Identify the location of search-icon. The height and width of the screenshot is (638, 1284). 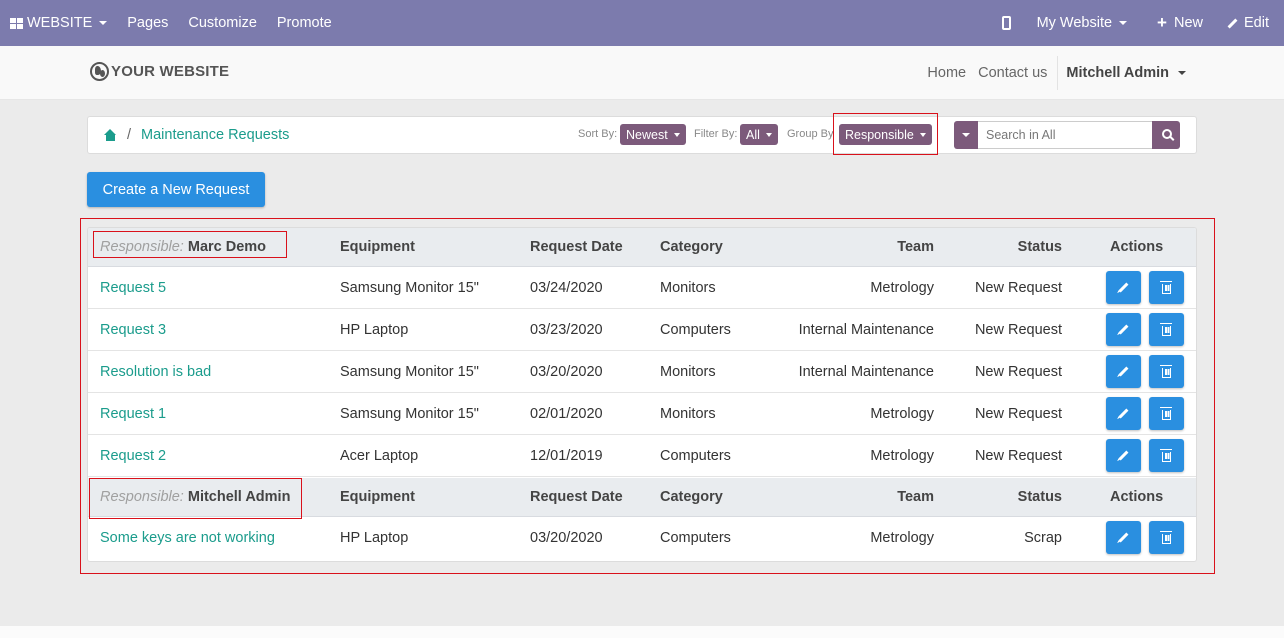
(1167, 134).